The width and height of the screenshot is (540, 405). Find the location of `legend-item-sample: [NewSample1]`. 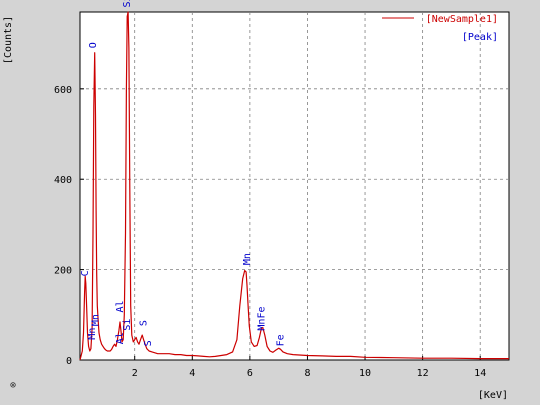

legend-item-sample: [NewSample1] is located at coordinates (462, 19).